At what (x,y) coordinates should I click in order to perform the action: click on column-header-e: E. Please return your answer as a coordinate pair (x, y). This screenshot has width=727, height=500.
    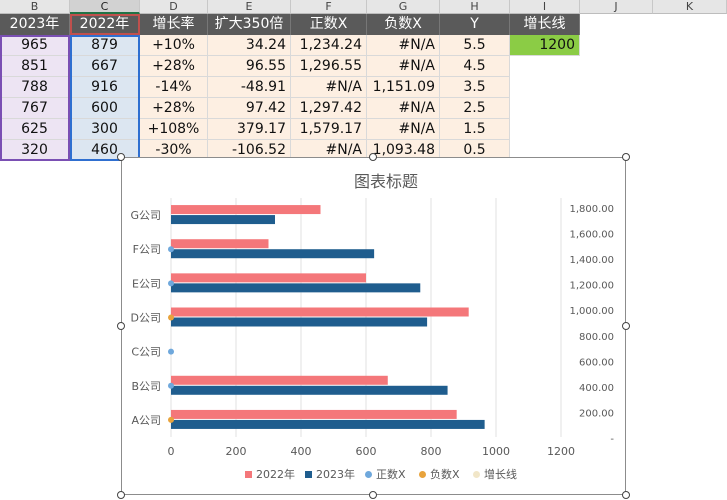
    Looking at the image, I should click on (249, 7).